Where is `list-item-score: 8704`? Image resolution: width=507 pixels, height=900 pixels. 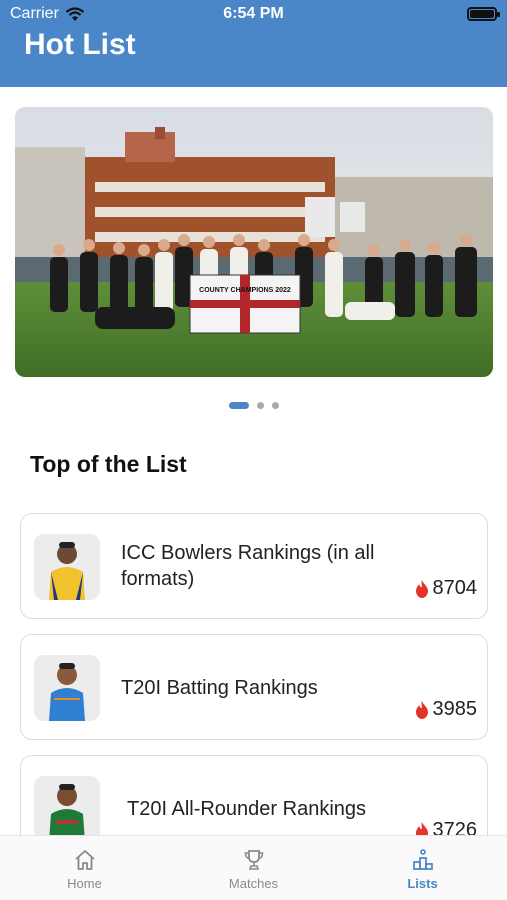
list-item-score: 8704 is located at coordinates (446, 588).